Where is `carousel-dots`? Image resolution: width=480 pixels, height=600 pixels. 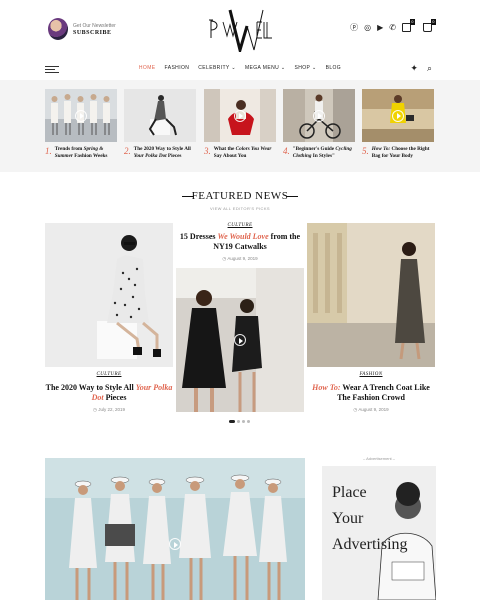
carousel-dots is located at coordinates (239, 421).